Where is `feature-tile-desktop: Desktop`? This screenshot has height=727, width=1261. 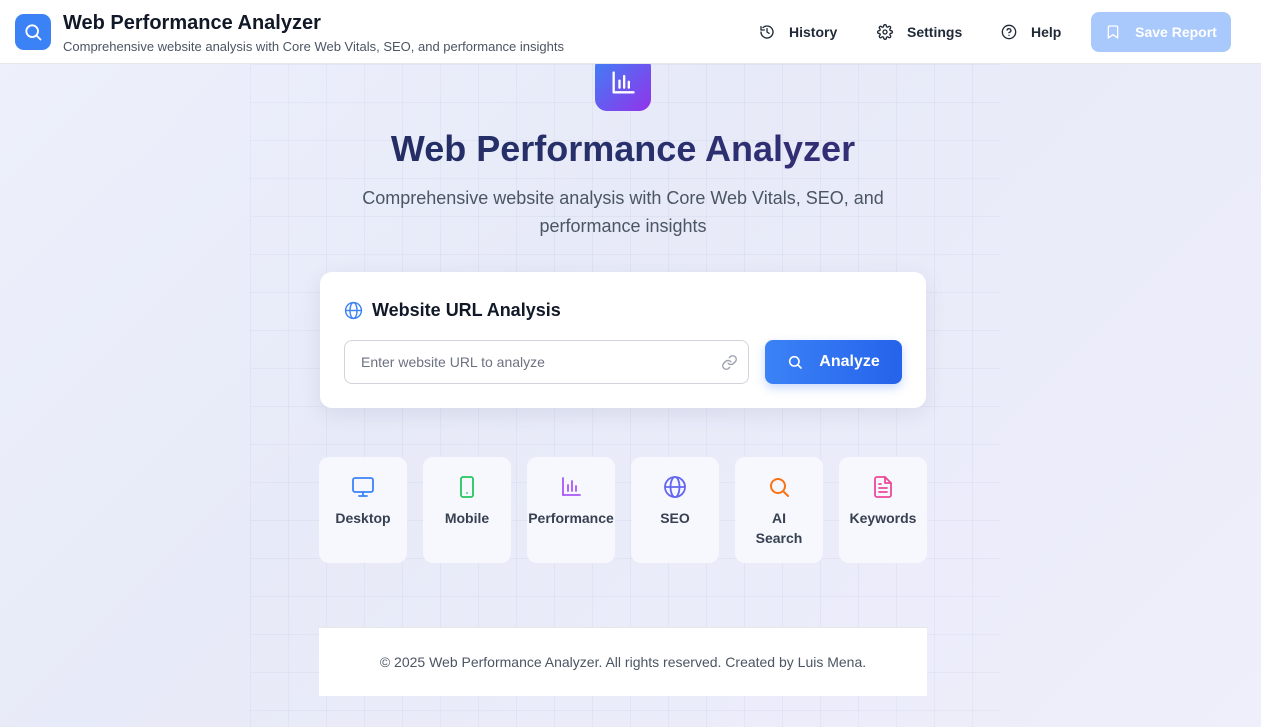
feature-tile-desktop: Desktop is located at coordinates (363, 510).